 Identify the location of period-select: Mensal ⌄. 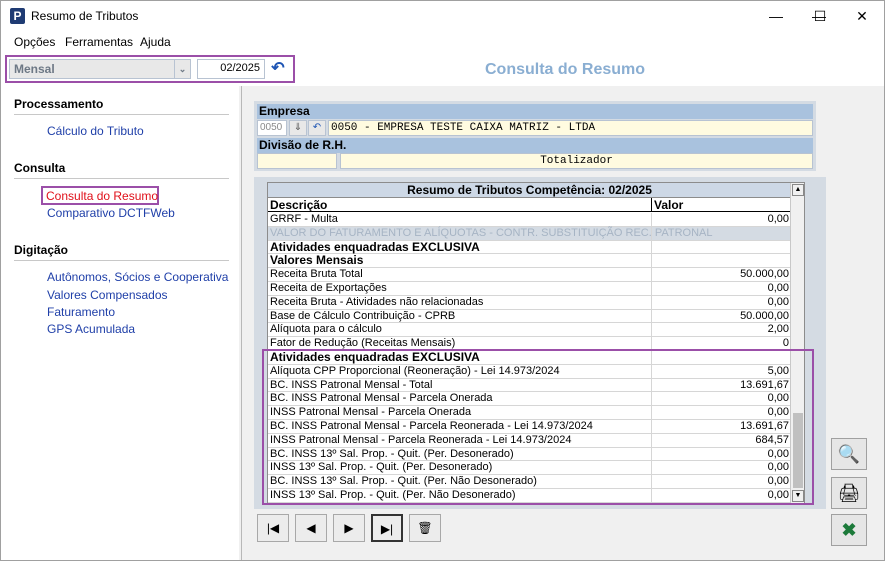
(100, 69).